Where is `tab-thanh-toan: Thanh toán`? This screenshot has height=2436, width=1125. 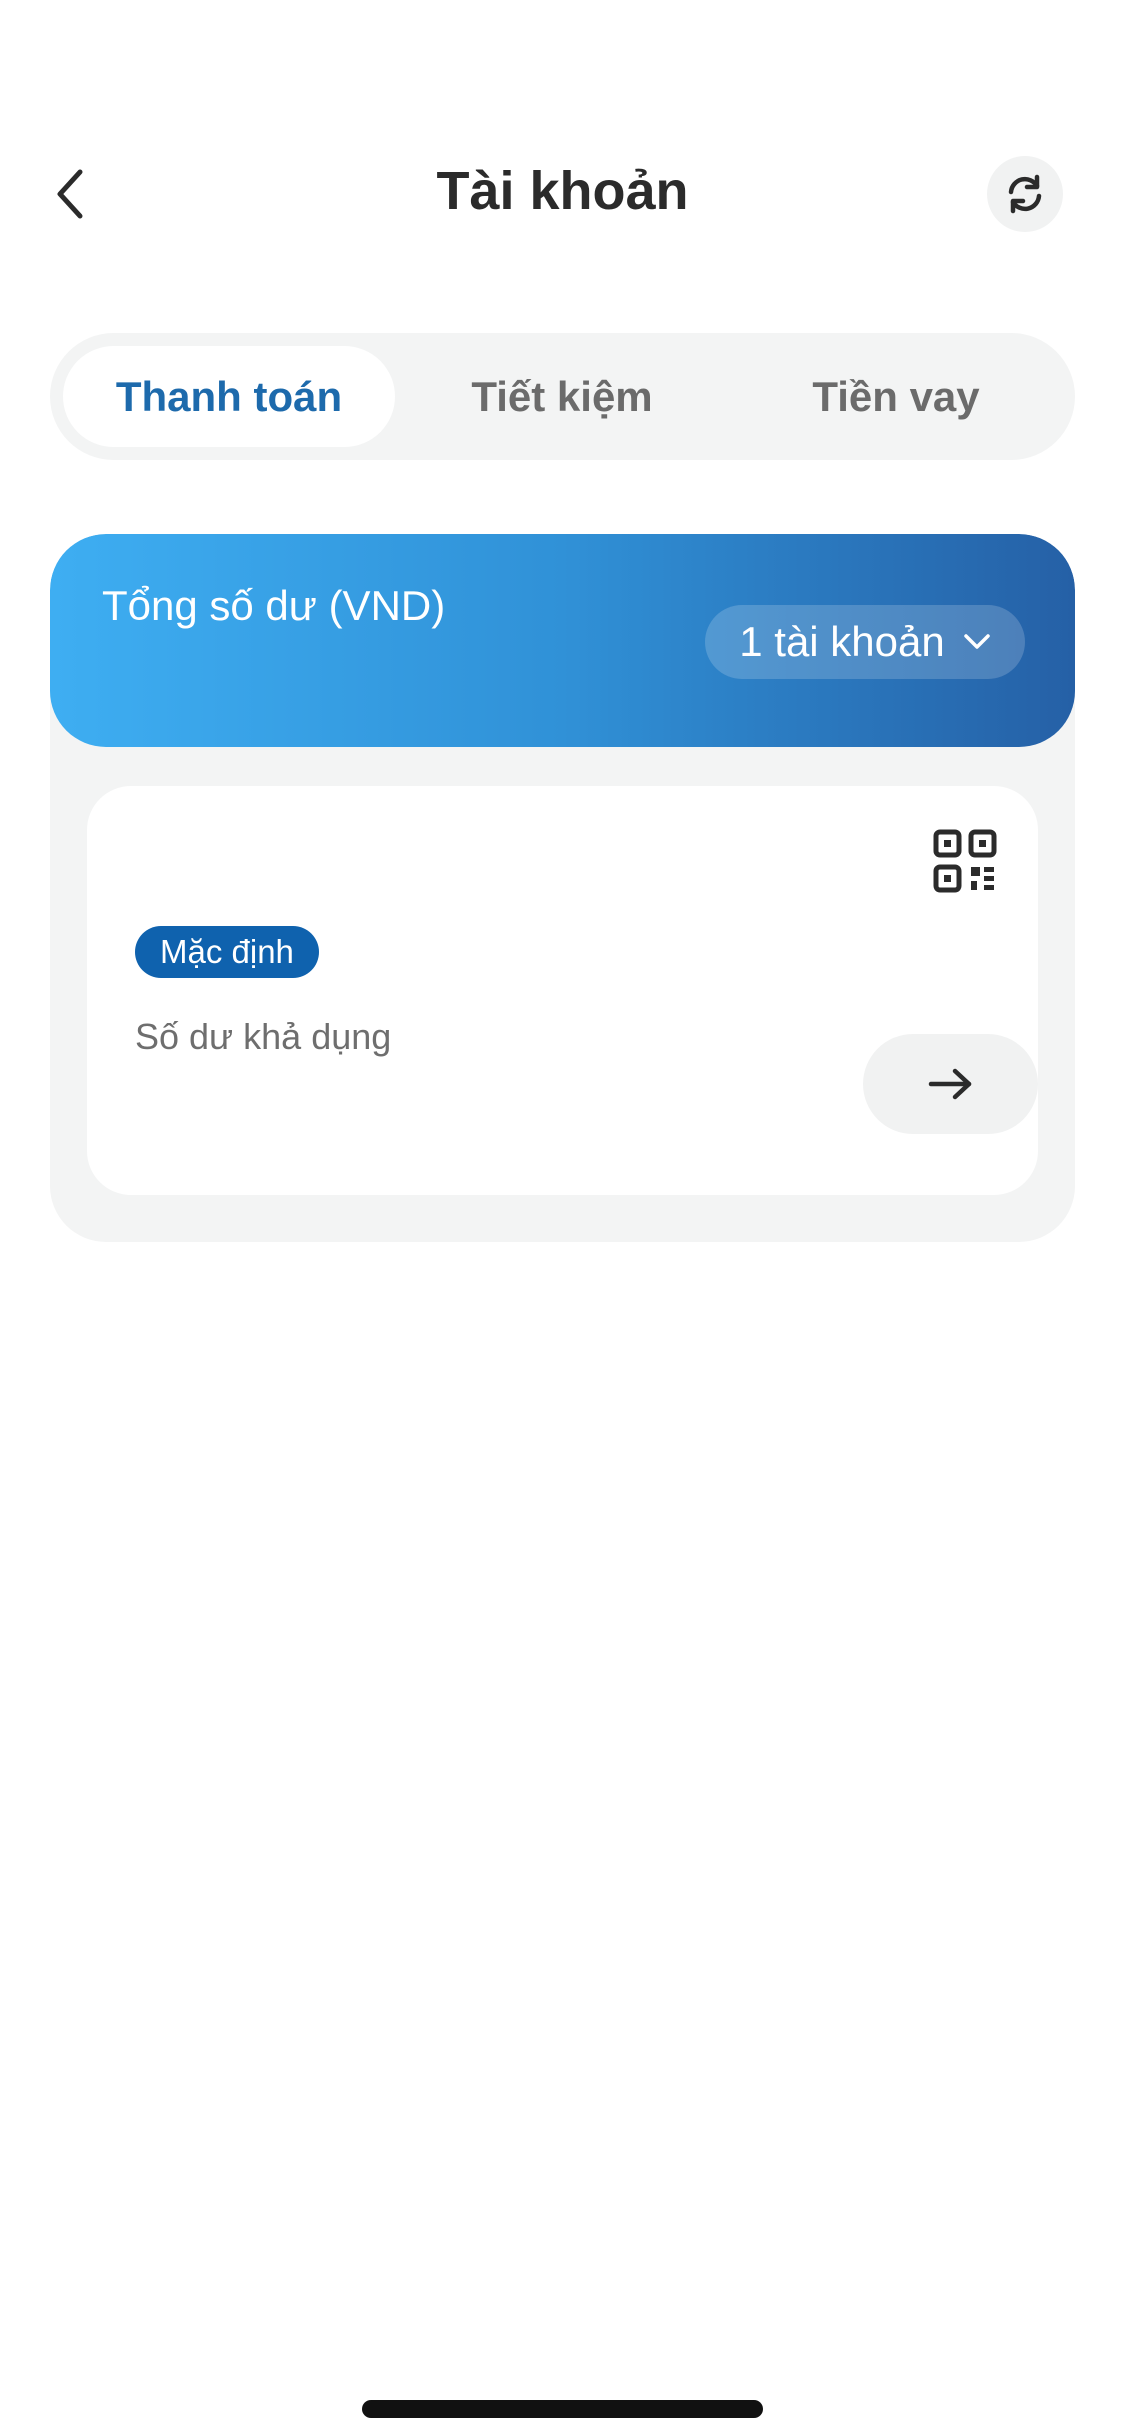
tab-thanh-toan: Thanh toán is located at coordinates (229, 396).